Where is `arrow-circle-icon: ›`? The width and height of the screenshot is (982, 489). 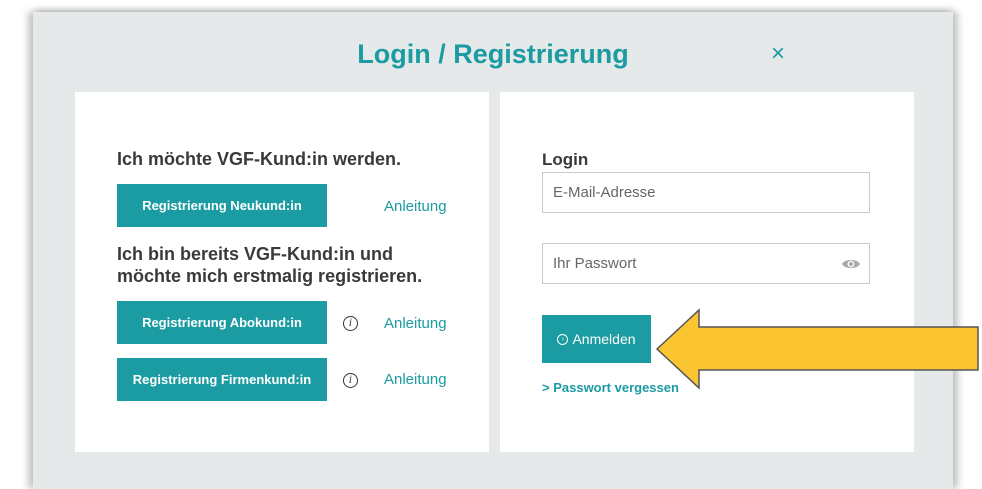
arrow-circle-icon: › is located at coordinates (563, 339).